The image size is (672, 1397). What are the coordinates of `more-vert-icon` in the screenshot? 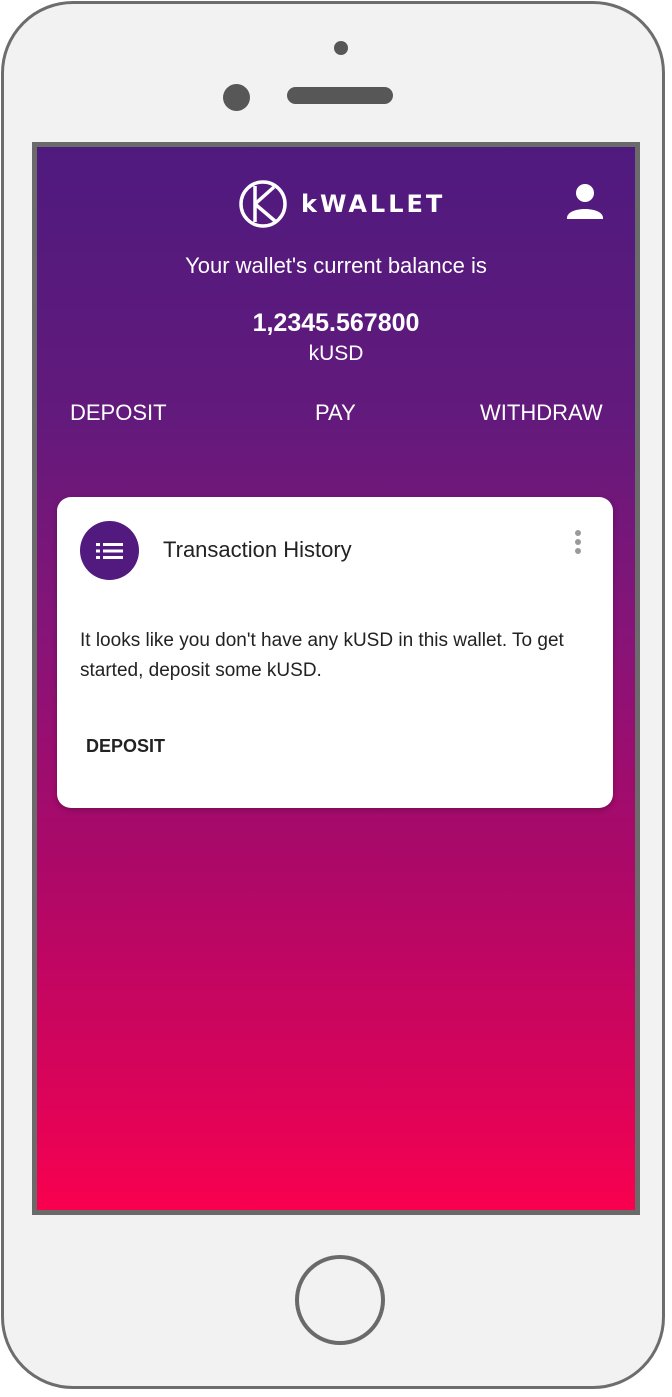 It's located at (578, 545).